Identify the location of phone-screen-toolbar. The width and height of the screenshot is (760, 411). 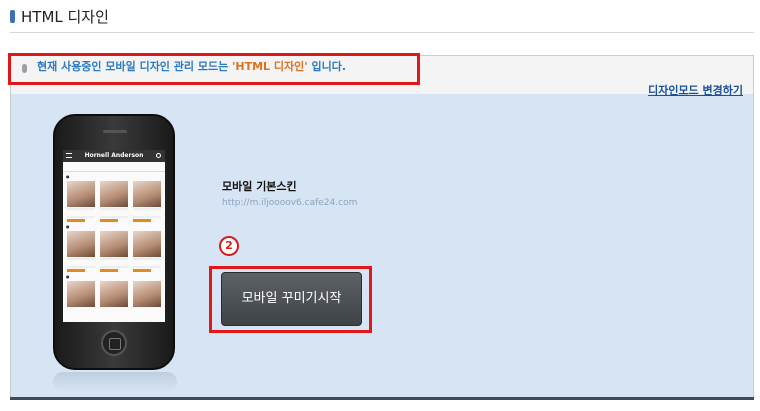
(114, 167).